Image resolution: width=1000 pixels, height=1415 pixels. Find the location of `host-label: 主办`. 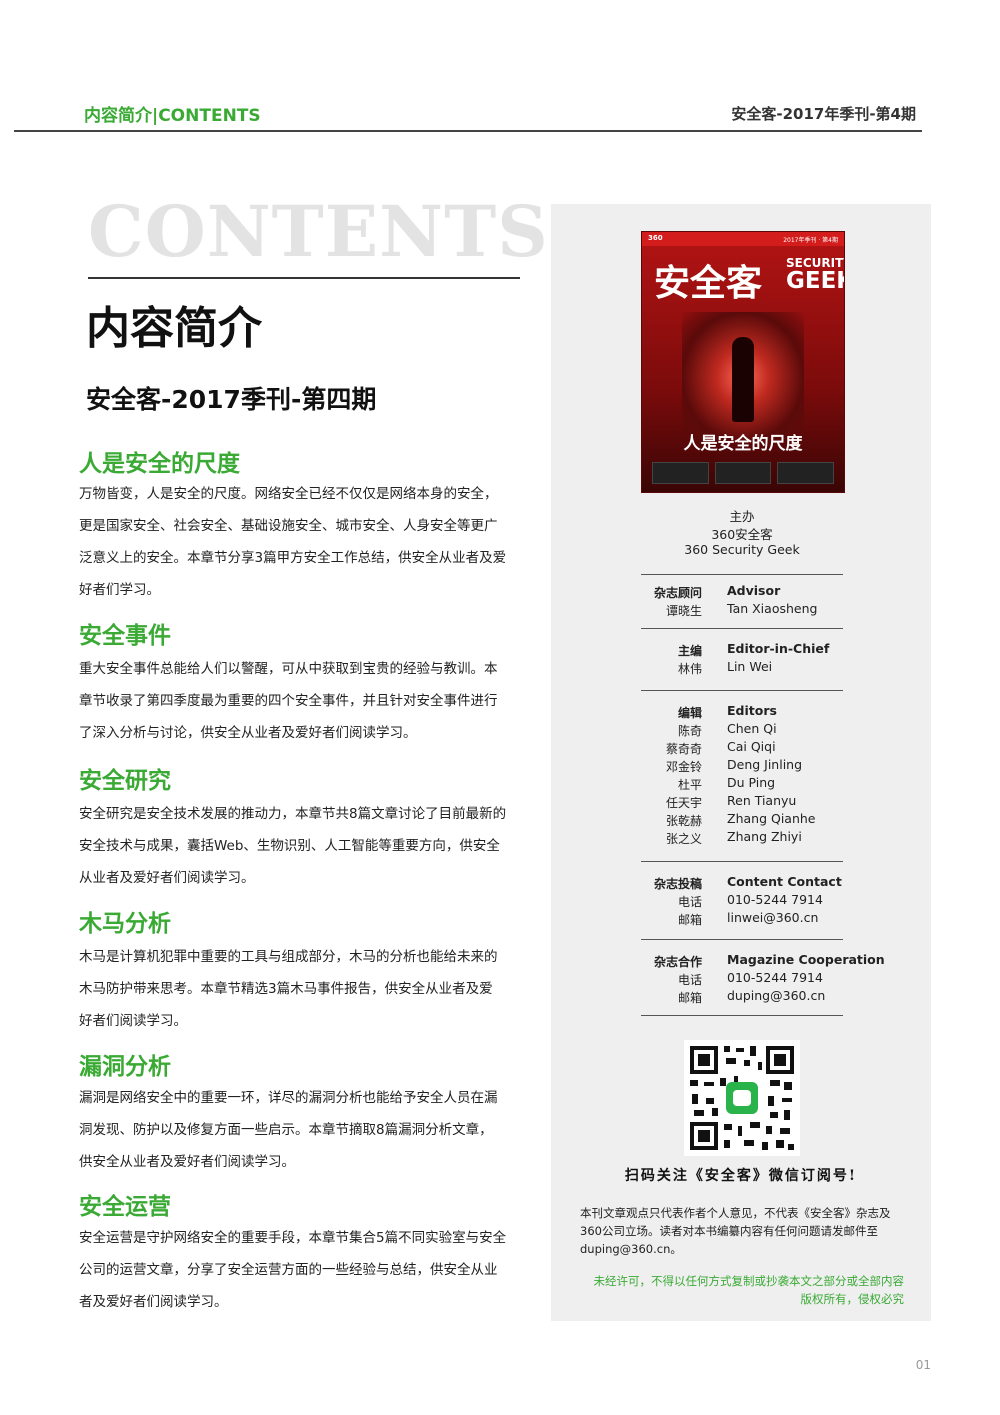

host-label: 主办 is located at coordinates (742, 516).